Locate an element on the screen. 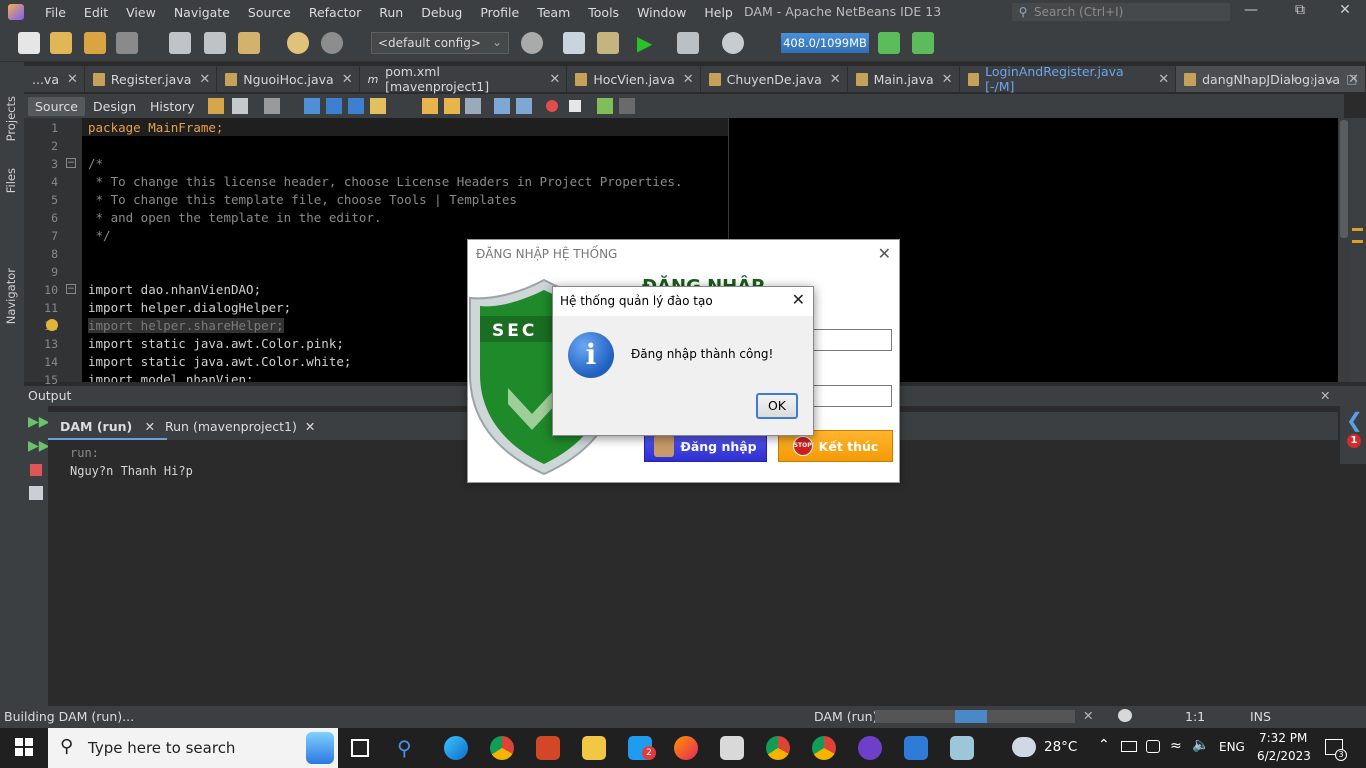 This screenshot has height=768, width=1366. menu-window: Window is located at coordinates (661, 12).